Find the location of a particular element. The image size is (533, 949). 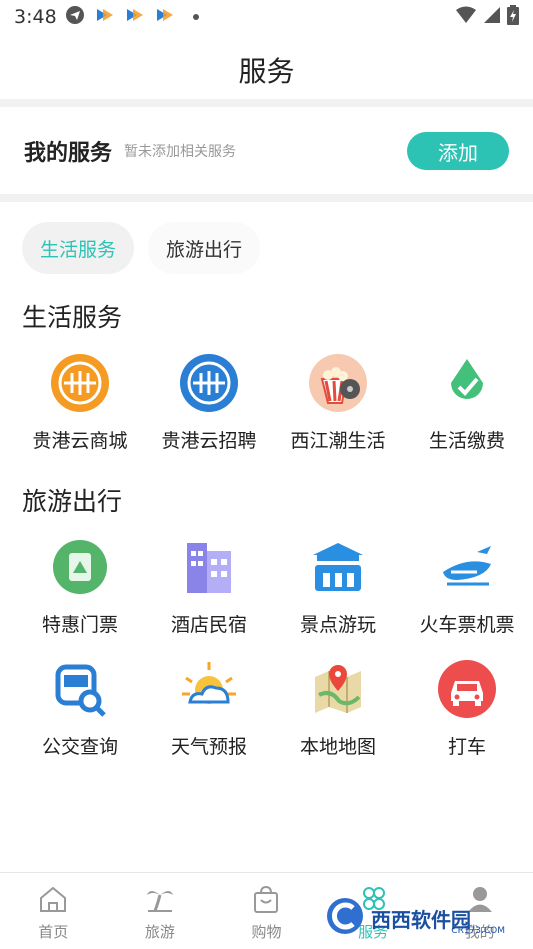

service-label: 贵港云招聘 is located at coordinates (209, 441).